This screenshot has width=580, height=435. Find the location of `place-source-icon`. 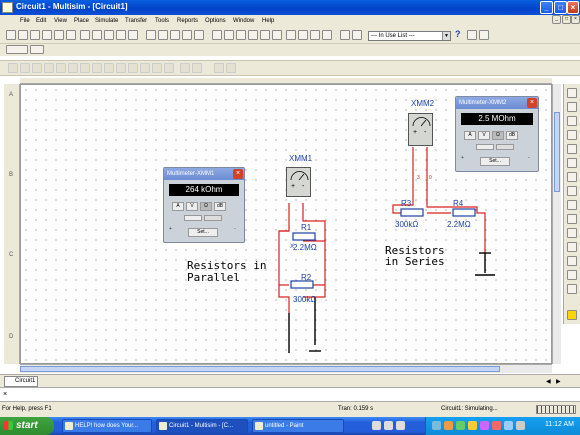

place-source-icon is located at coordinates (13, 68).